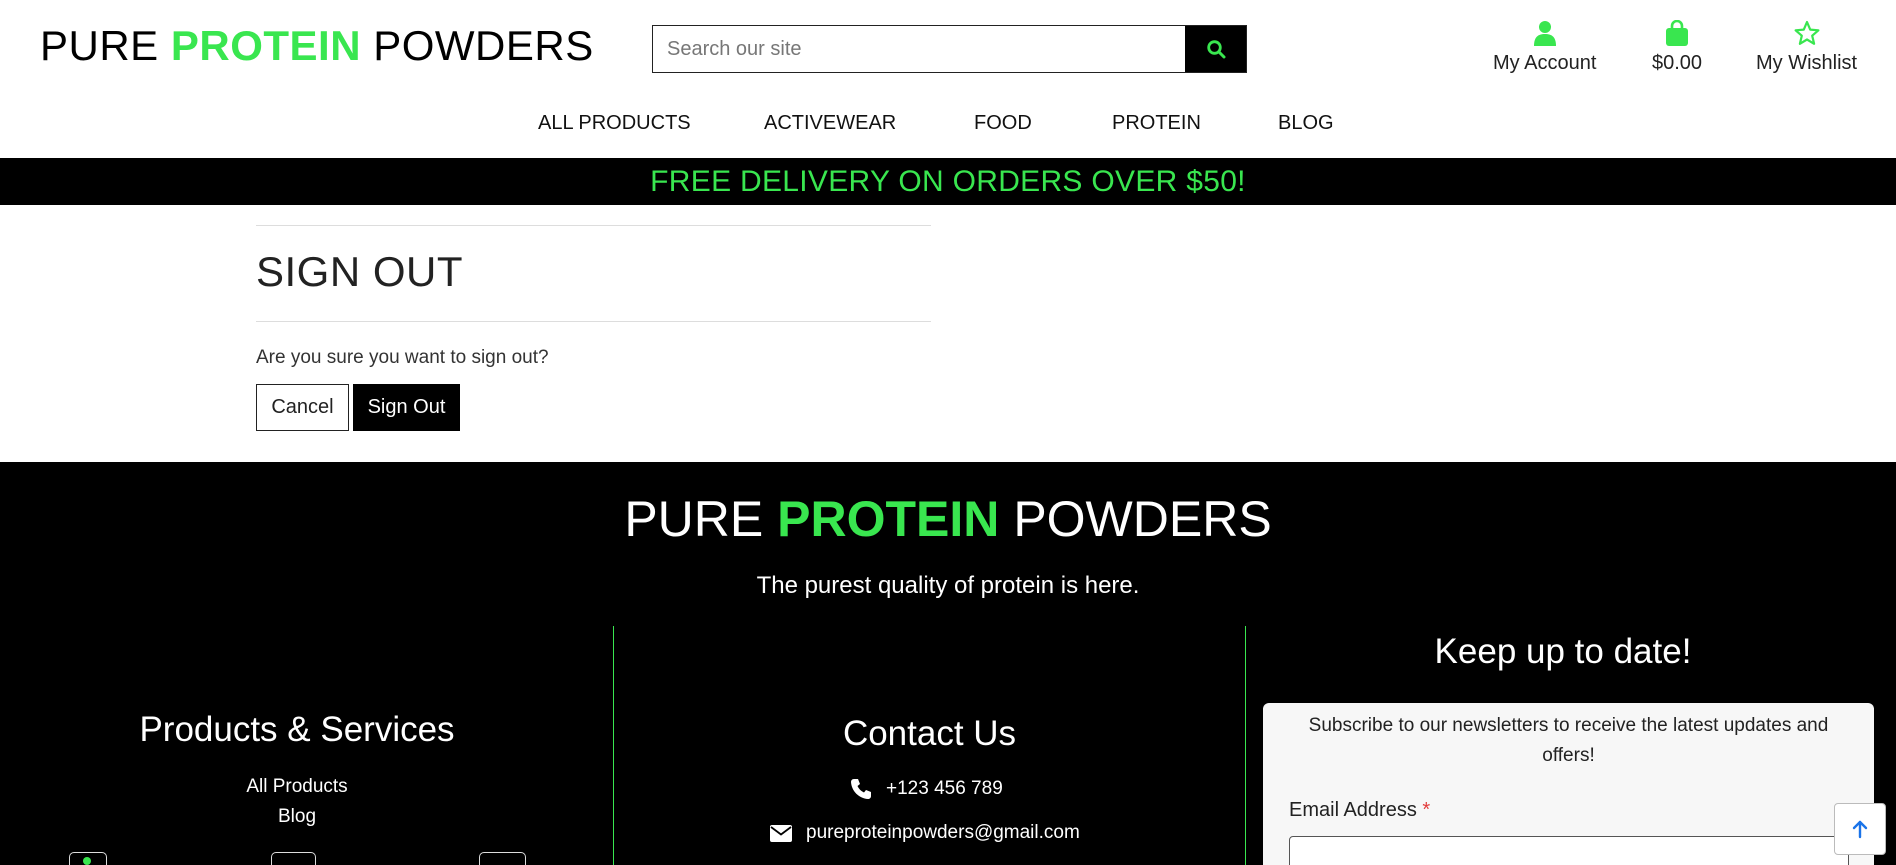 The image size is (1896, 865). What do you see at coordinates (1563, 651) in the screenshot?
I see `newsletter-title: Keep up to date!` at bounding box center [1563, 651].